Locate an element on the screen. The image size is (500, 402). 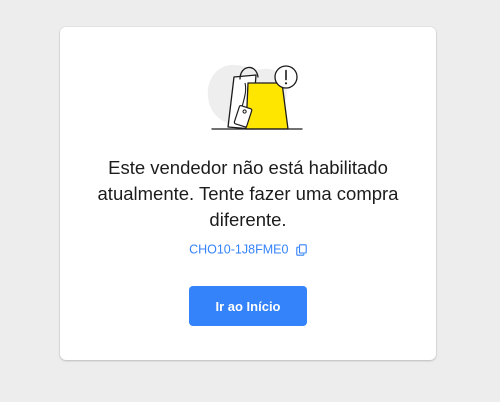
error-code-row: CHO10-1J8FME0 is located at coordinates (248, 249).